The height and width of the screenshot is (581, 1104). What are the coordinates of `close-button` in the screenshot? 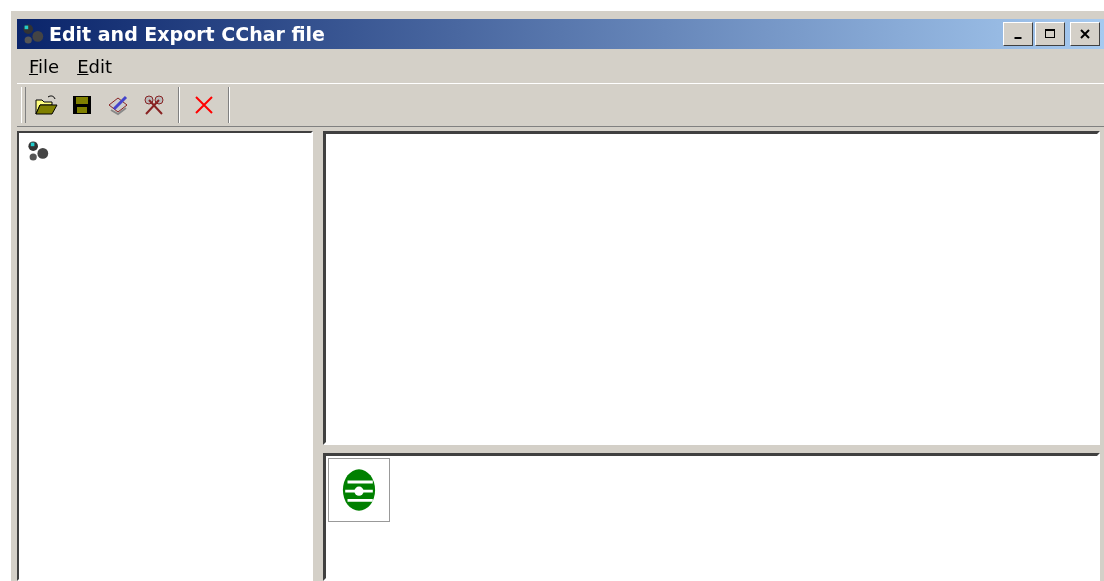 It's located at (1085, 34).